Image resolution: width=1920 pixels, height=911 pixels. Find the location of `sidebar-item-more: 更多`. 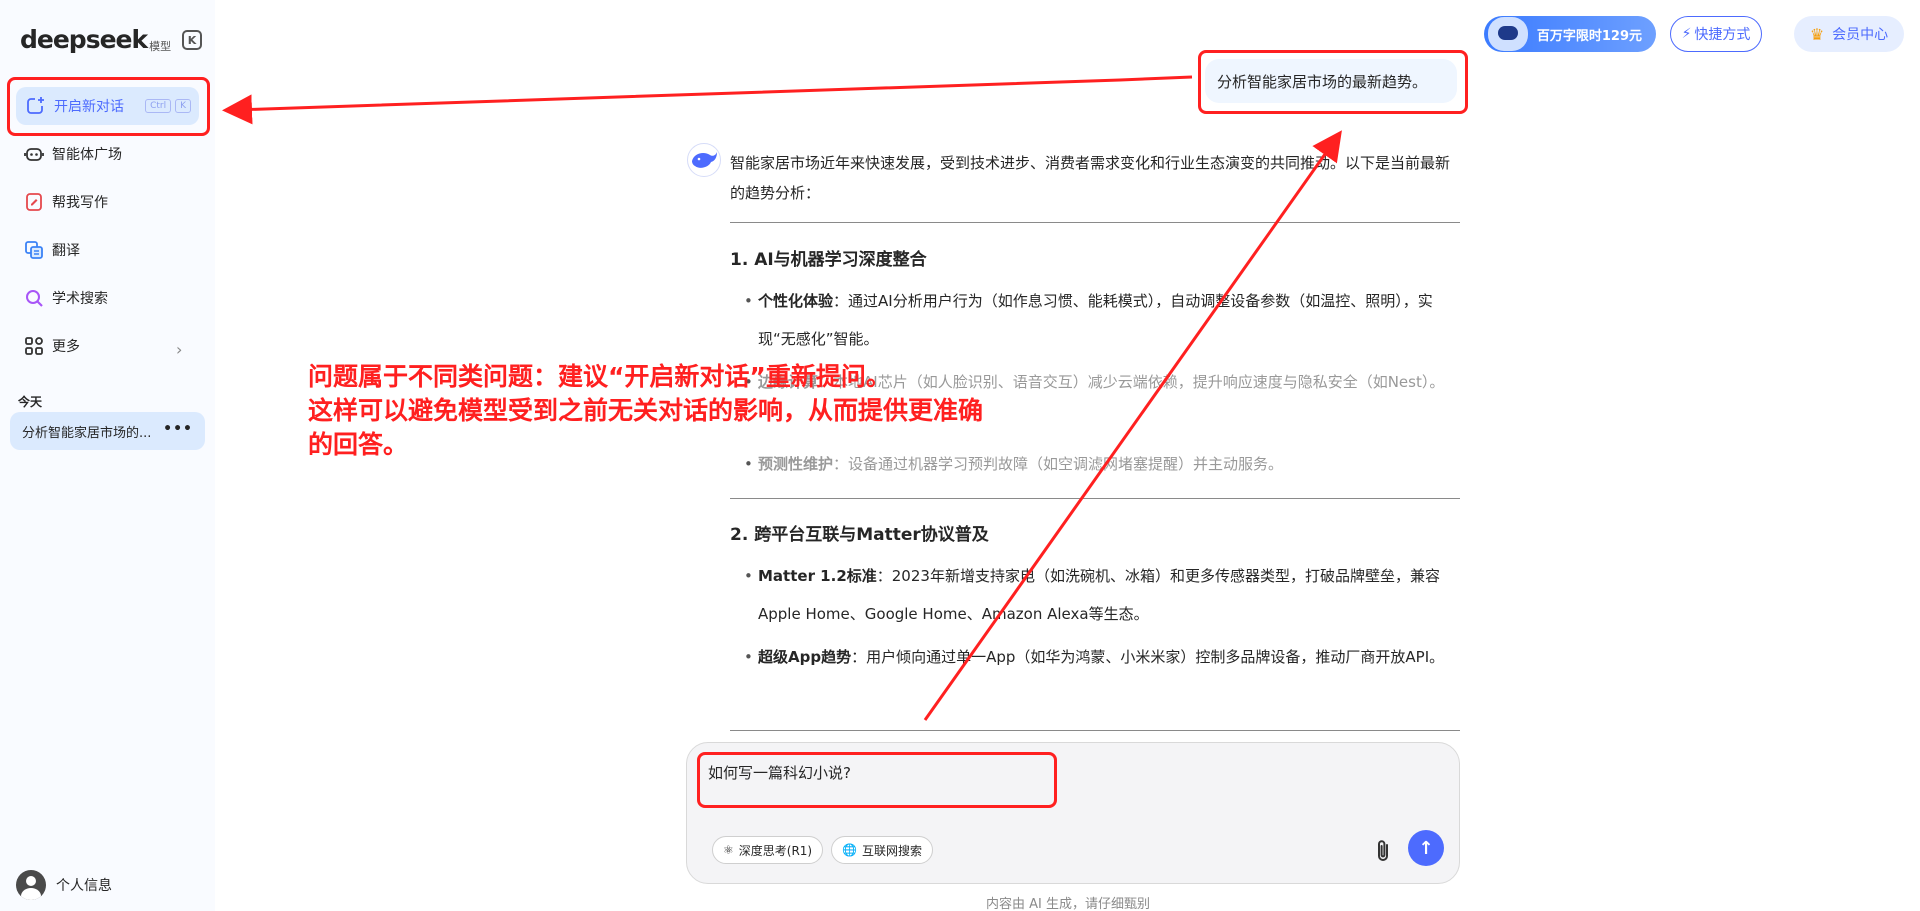

sidebar-item-more: 更多 is located at coordinates (52, 346).